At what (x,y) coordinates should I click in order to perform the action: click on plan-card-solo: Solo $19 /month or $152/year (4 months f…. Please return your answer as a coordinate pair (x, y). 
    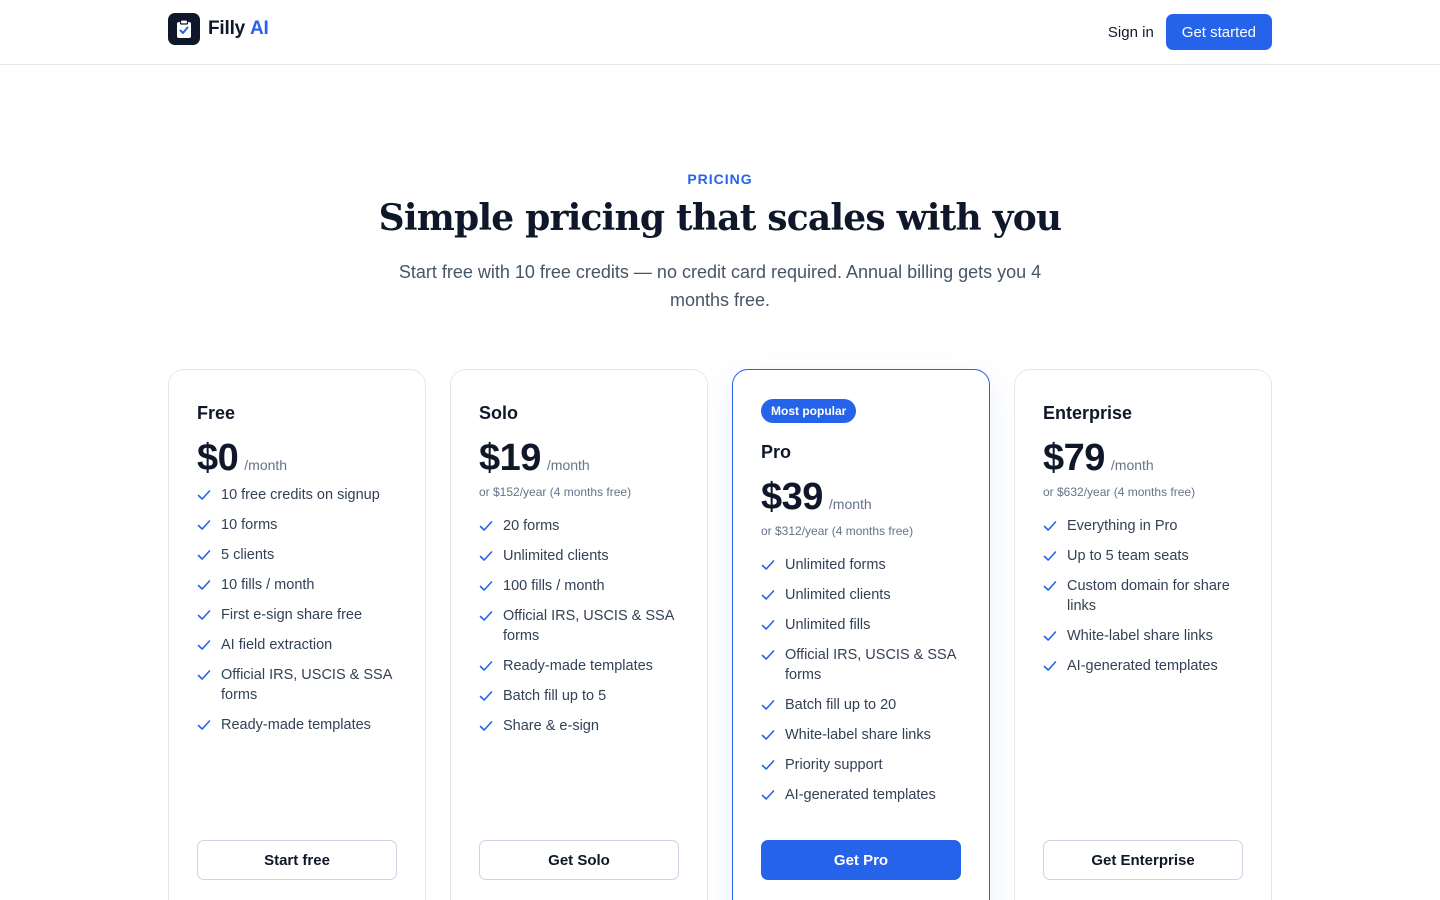
    Looking at the image, I should click on (579, 634).